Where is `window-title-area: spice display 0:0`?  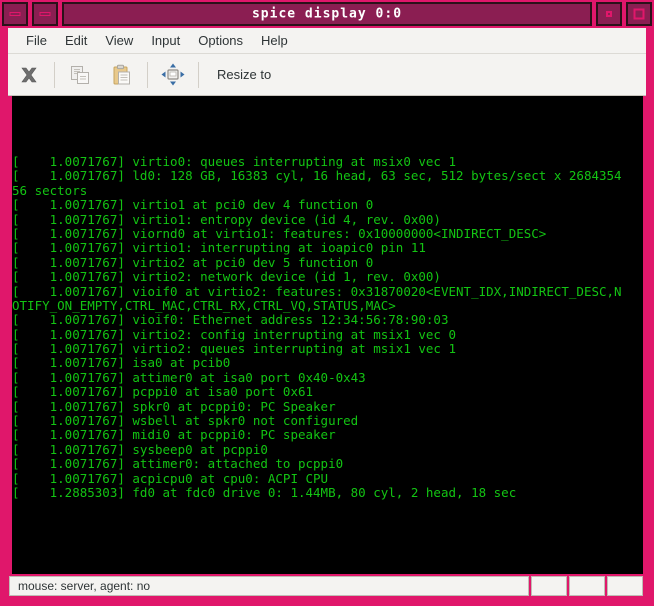 window-title-area: spice display 0:0 is located at coordinates (327, 14).